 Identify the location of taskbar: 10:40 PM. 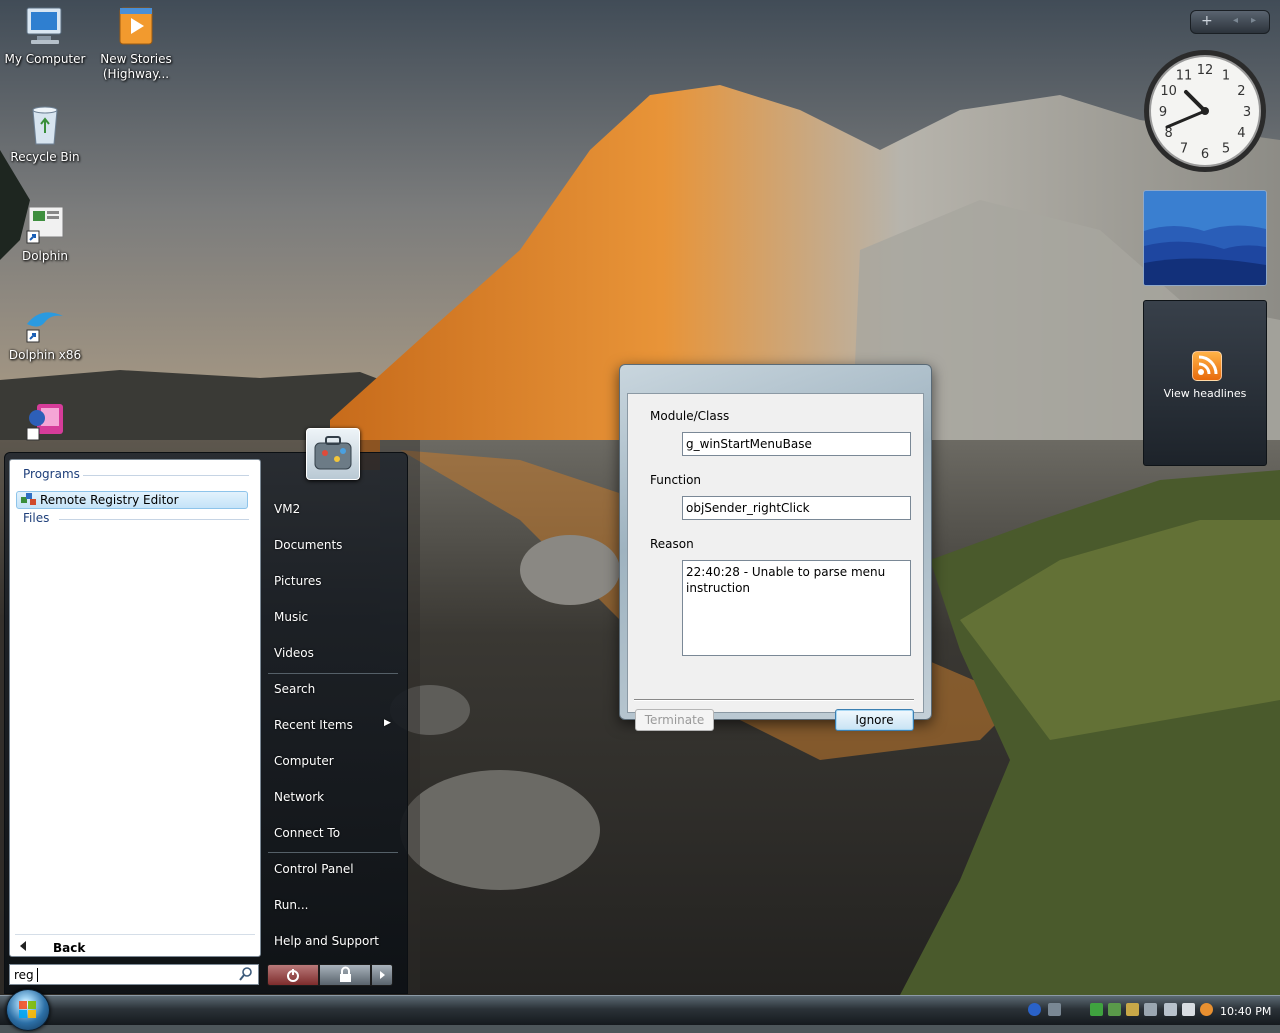
(640, 1010).